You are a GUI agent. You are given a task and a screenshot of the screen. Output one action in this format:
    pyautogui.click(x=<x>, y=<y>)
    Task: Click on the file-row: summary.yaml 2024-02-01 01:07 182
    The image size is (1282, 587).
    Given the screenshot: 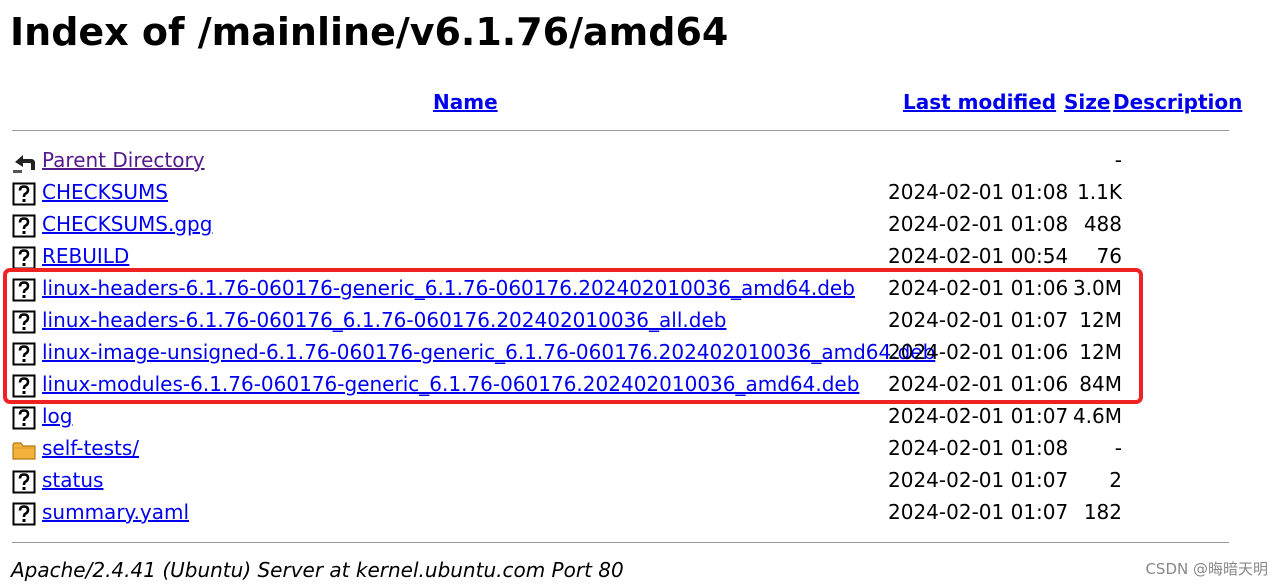 What is the action you would take?
    pyautogui.click(x=567, y=514)
    